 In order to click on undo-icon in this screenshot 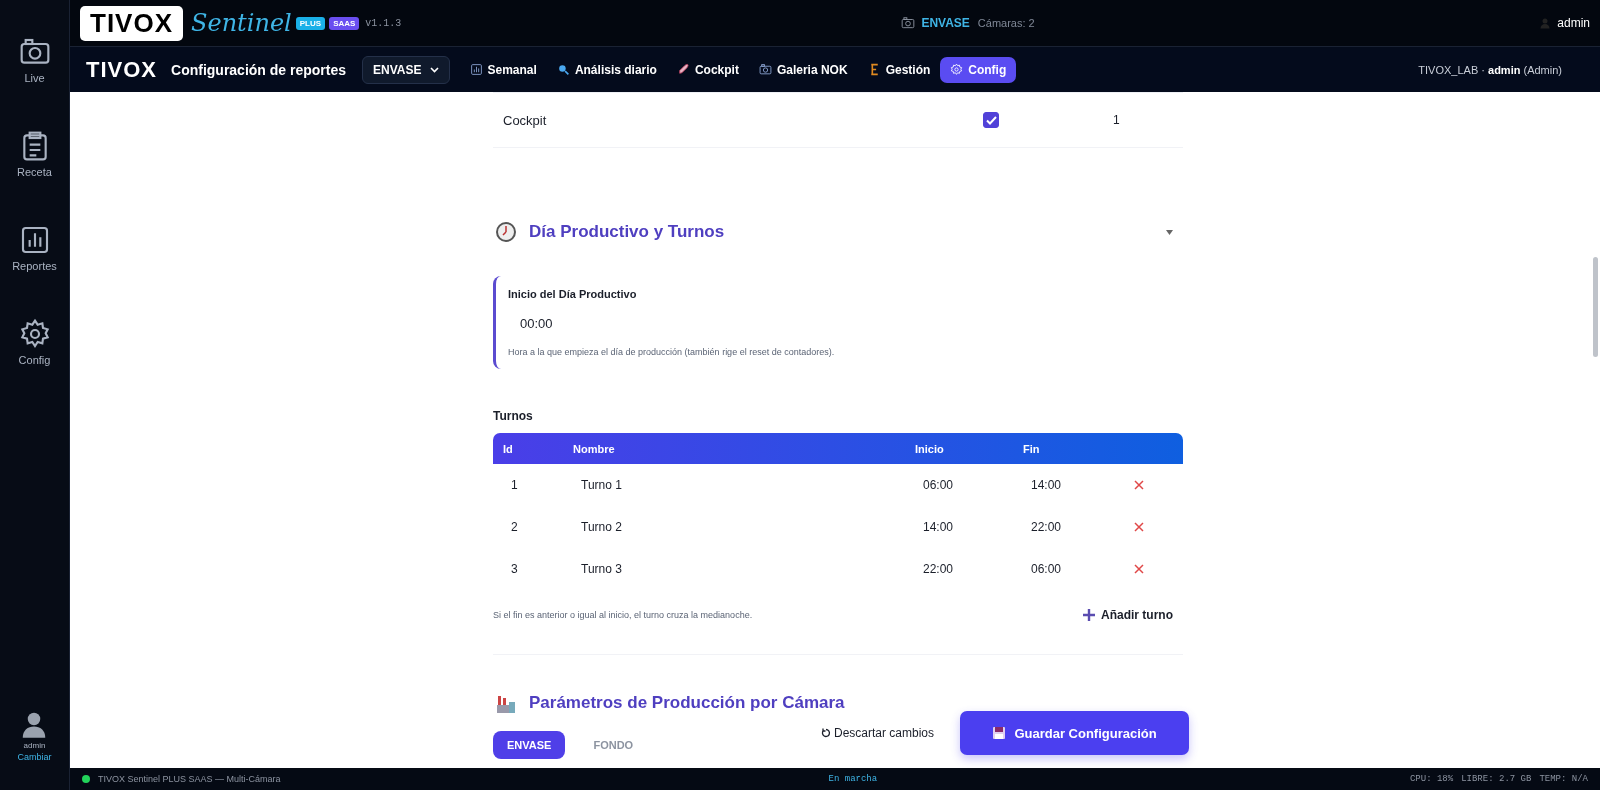, I will do `click(826, 733)`.